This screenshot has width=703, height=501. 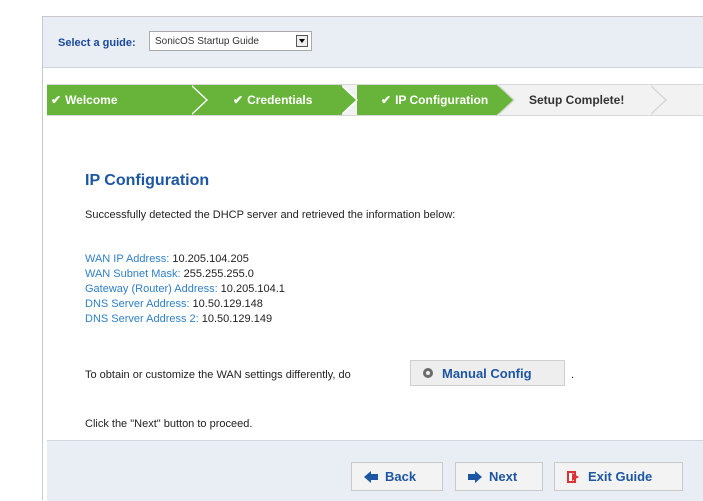 What do you see at coordinates (169, 424) in the screenshot?
I see `proceed-text: Click the "Next" button to proceed.` at bounding box center [169, 424].